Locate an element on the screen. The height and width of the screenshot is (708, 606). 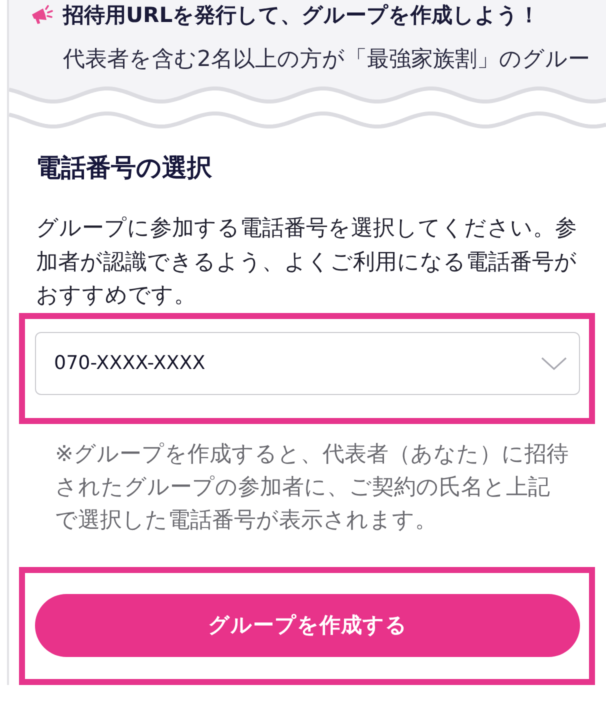
description-text: グループに参加する電話番号を選択してください。参加者が認識できるよう、よくご利用になる電話番号がおすすめです。 is located at coordinates (307, 262).